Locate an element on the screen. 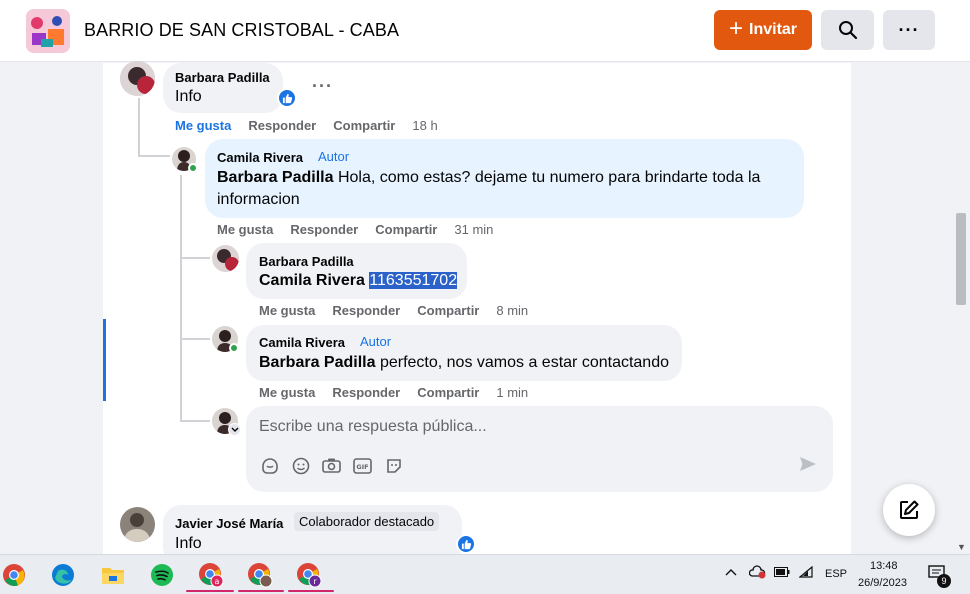 This screenshot has width=970, height=594. avatar-sticker-icon is located at coordinates (393, 465).